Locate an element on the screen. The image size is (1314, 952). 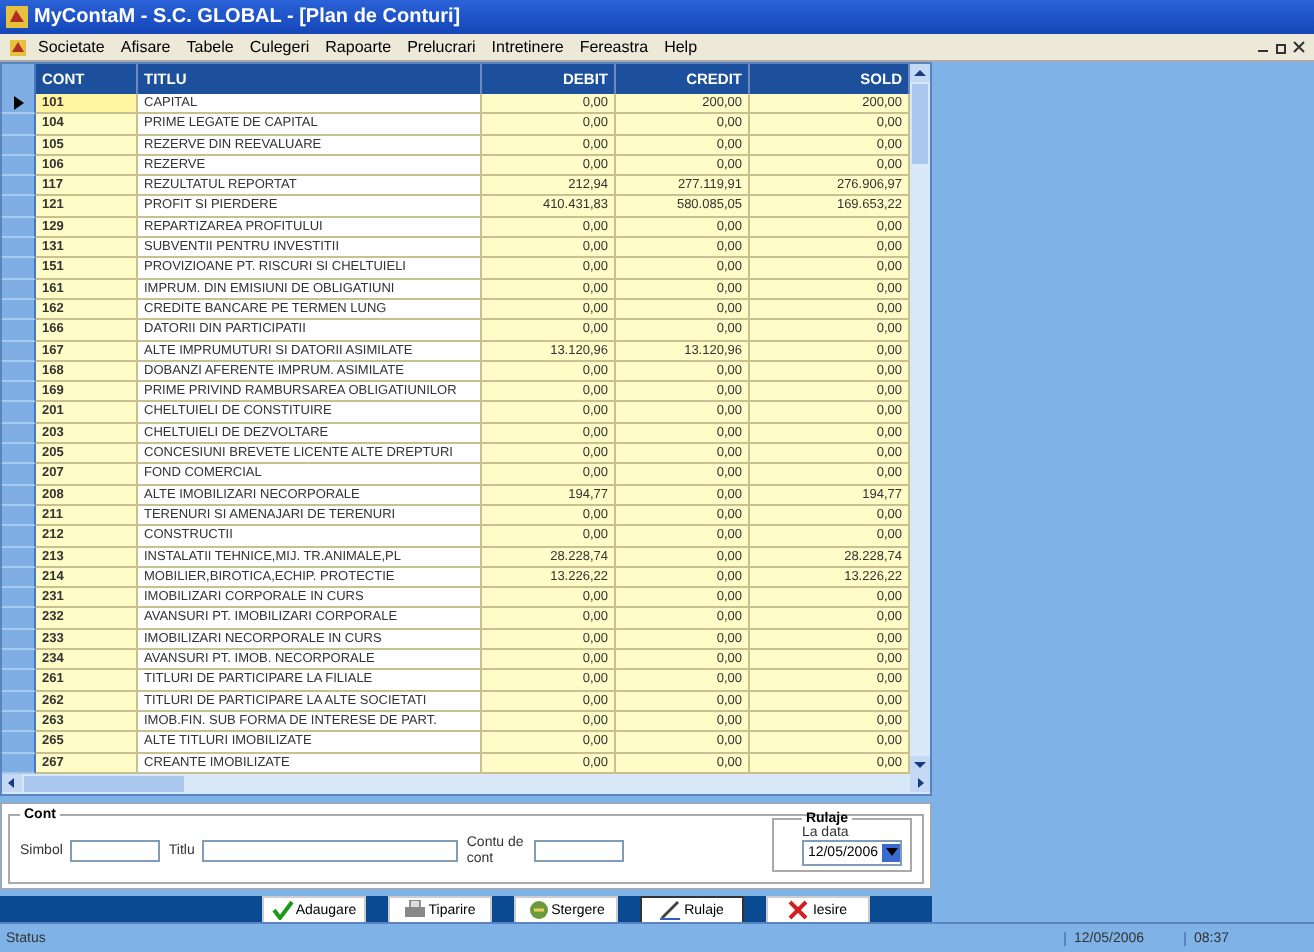
menu-item: Intretinere is located at coordinates (527, 47).